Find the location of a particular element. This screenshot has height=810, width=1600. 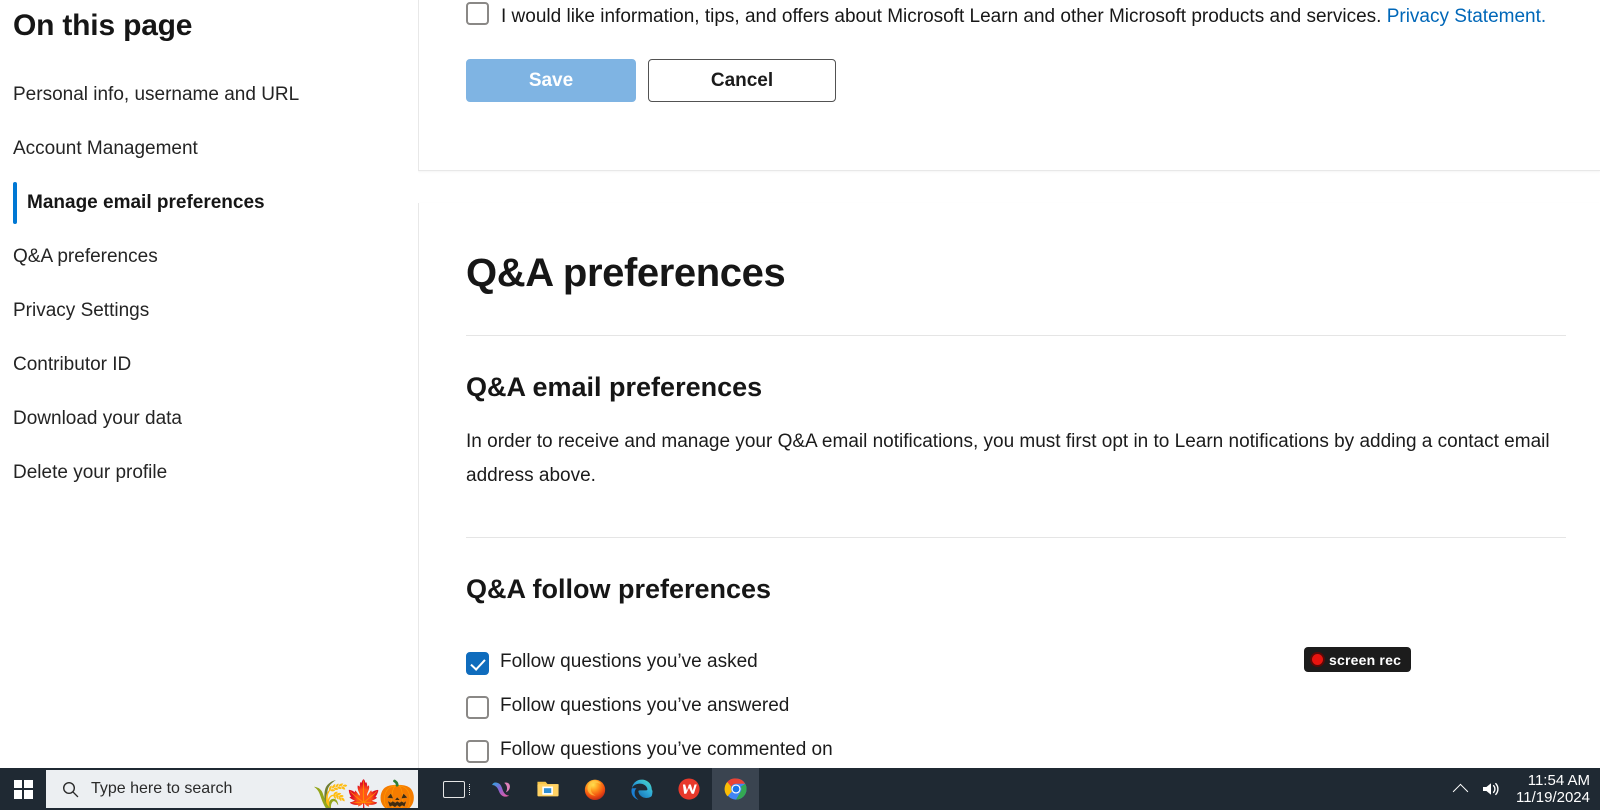

page-title: On this page is located at coordinates (103, 25).